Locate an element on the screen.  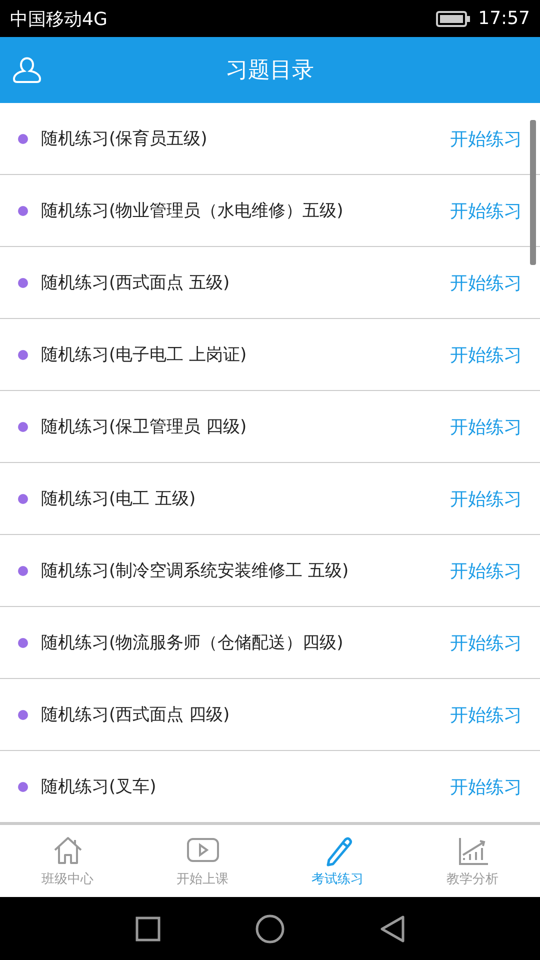
page-title: 习题目录 is located at coordinates (270, 71).